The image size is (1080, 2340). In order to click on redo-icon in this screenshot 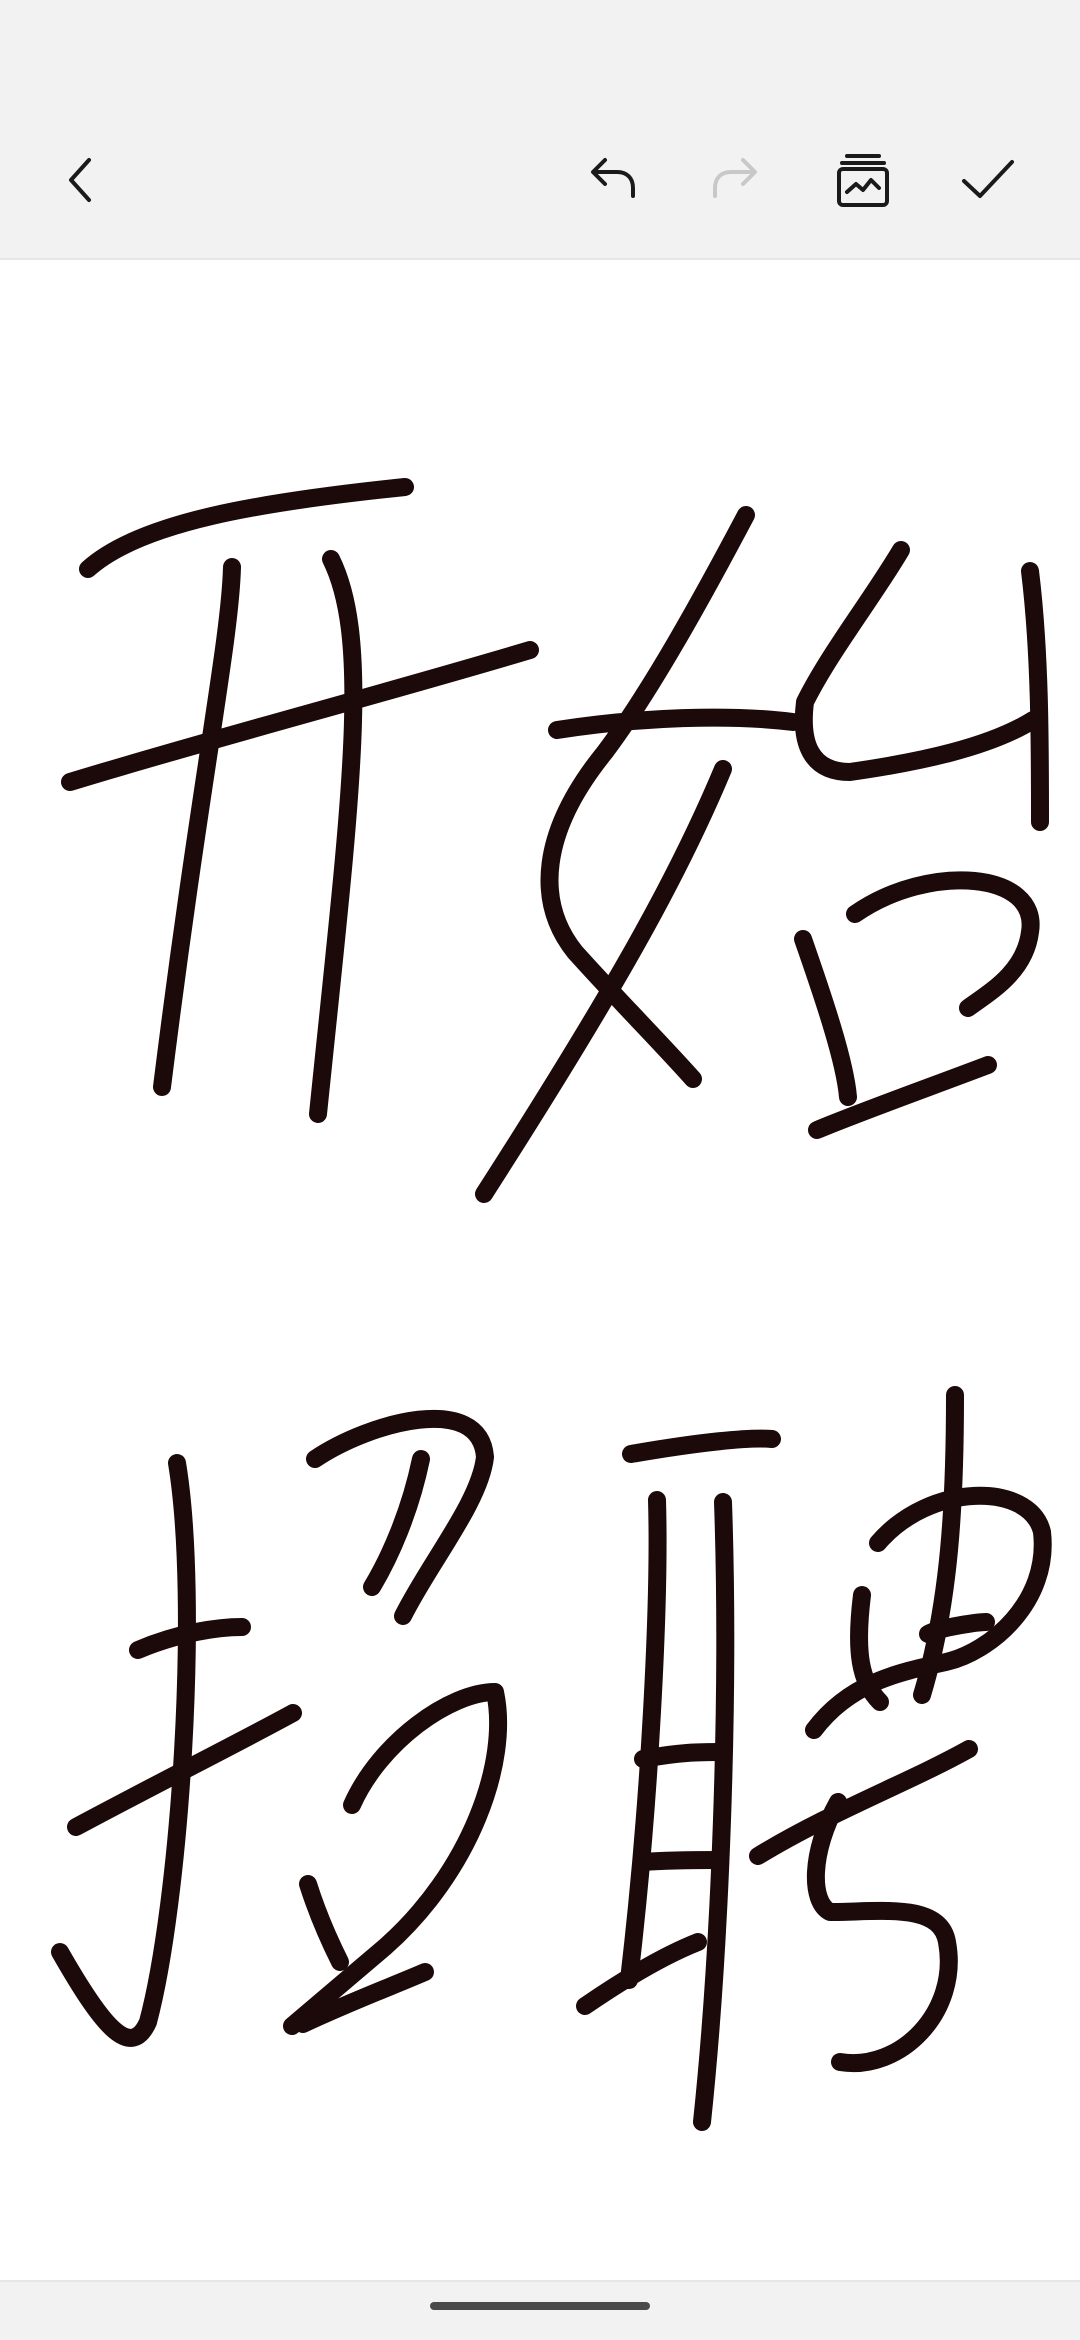, I will do `click(735, 178)`.